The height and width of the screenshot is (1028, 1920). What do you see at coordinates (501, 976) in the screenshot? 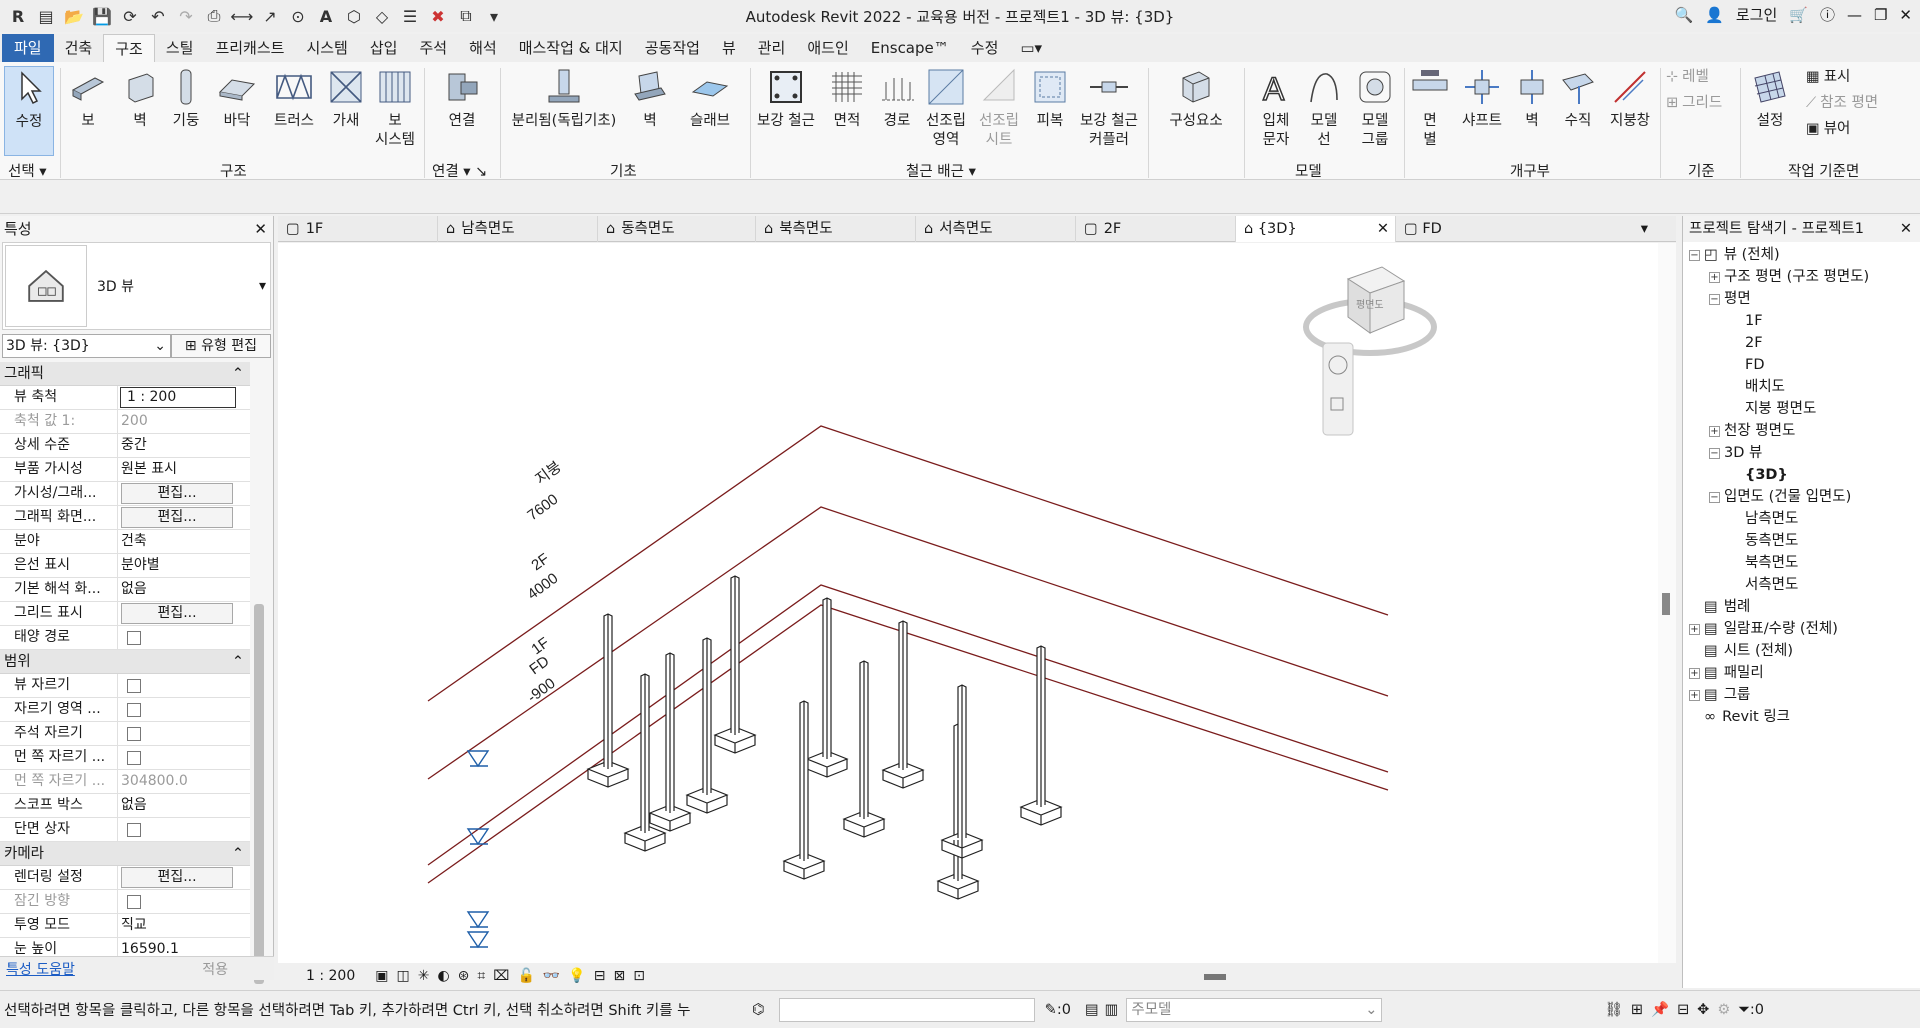
I see `crop-region-icon: ⌧` at bounding box center [501, 976].